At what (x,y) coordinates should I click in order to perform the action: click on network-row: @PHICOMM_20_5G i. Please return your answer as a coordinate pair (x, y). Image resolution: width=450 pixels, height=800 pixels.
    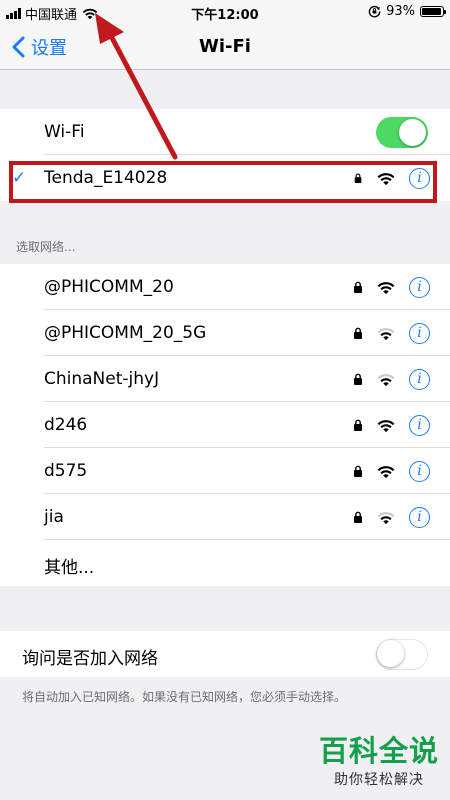
    Looking at the image, I should click on (225, 333).